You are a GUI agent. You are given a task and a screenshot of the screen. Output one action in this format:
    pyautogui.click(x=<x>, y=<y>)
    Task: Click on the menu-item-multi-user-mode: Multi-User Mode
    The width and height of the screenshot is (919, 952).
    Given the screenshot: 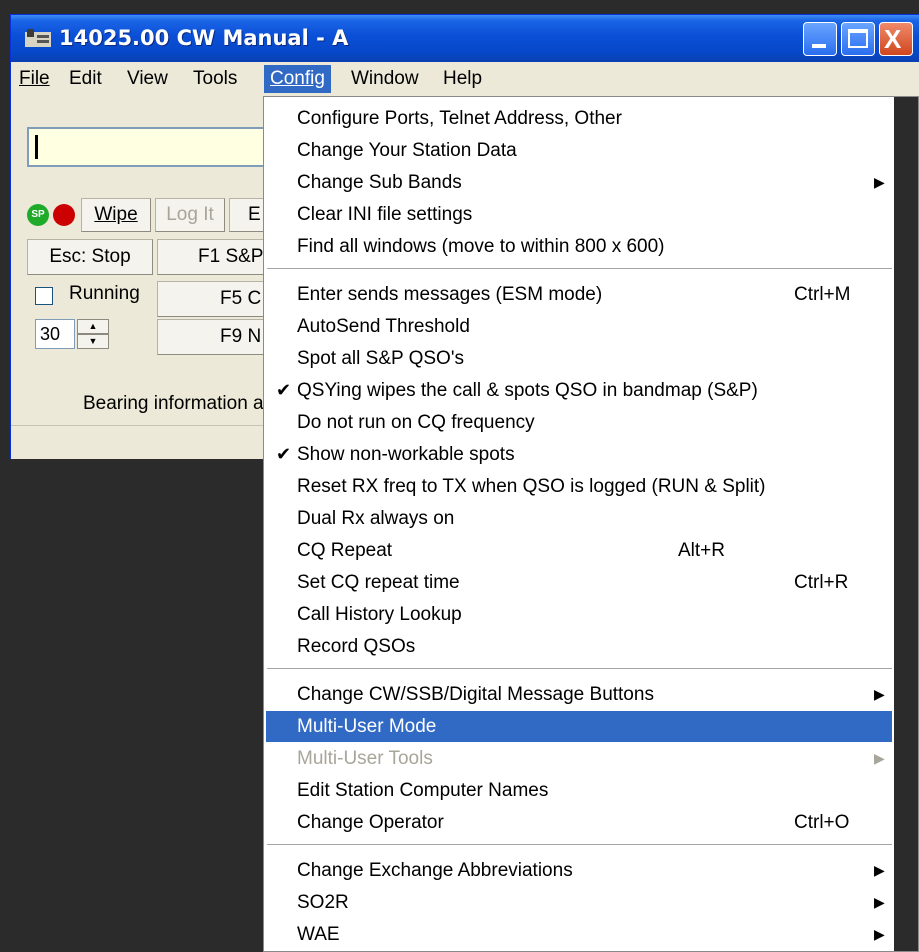 What is the action you would take?
    pyautogui.click(x=579, y=726)
    